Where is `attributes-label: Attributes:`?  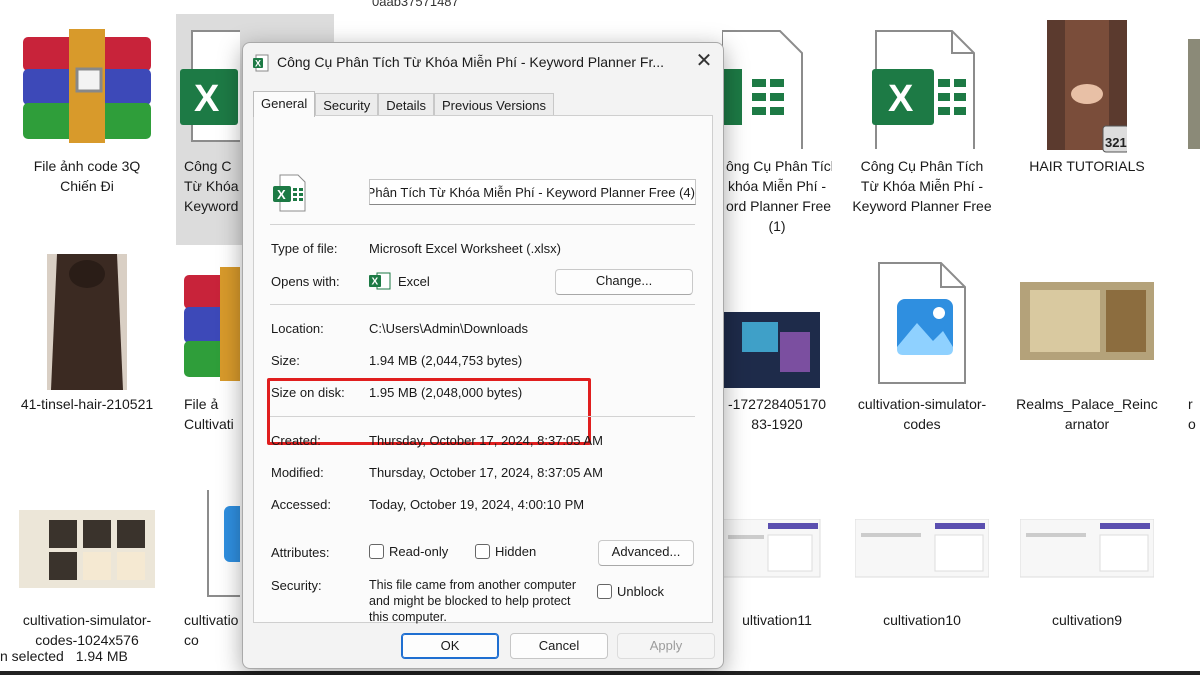 attributes-label: Attributes: is located at coordinates (300, 552).